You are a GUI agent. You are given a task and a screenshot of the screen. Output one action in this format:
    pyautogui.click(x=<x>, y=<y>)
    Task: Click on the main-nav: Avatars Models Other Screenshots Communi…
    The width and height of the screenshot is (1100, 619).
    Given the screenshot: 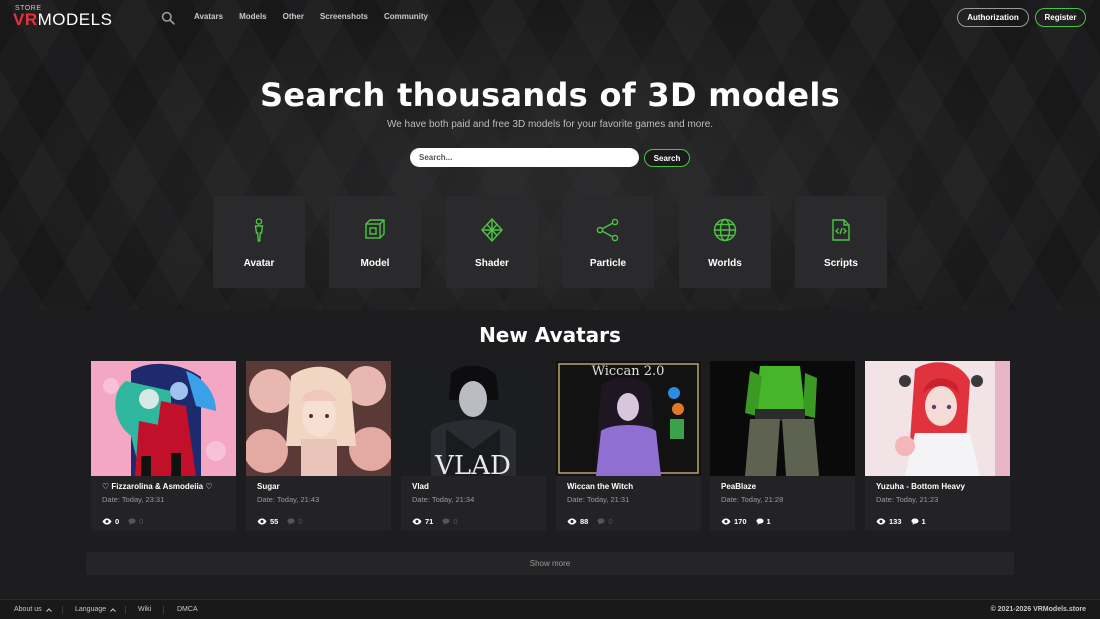 What is the action you would take?
    pyautogui.click(x=319, y=16)
    